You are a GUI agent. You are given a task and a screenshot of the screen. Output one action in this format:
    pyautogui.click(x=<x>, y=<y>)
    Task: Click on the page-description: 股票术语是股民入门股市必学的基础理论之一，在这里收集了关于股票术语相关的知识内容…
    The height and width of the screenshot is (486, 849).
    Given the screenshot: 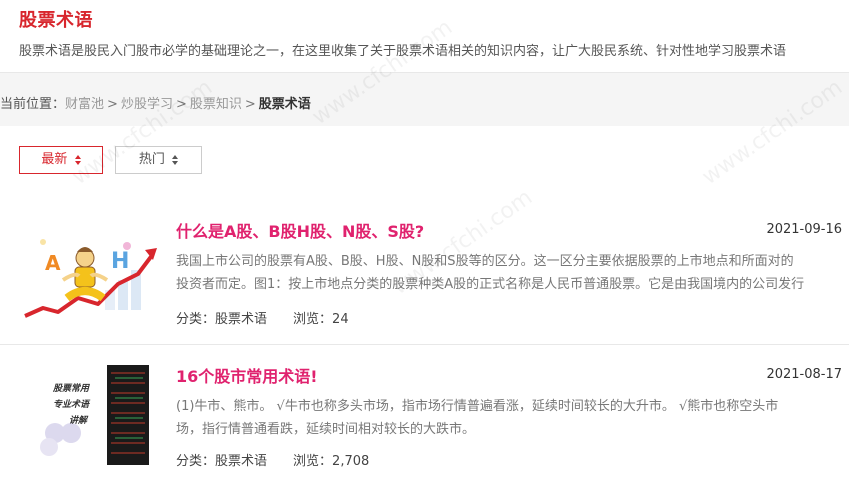 What is the action you would take?
    pyautogui.click(x=403, y=51)
    